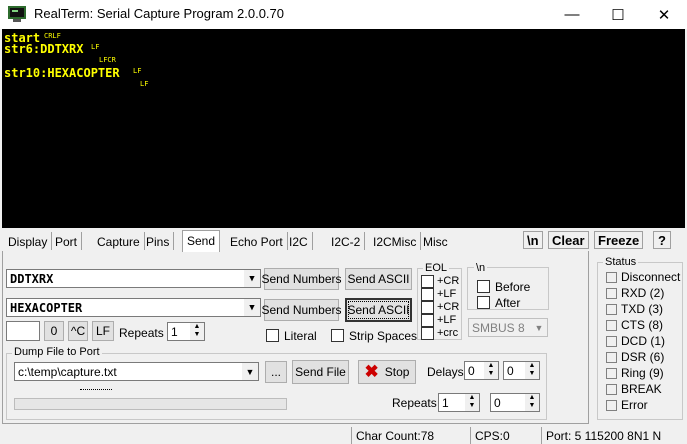 This screenshot has height=444, width=687. What do you see at coordinates (387, 372) in the screenshot?
I see `stop-button: ✖ Stop` at bounding box center [387, 372].